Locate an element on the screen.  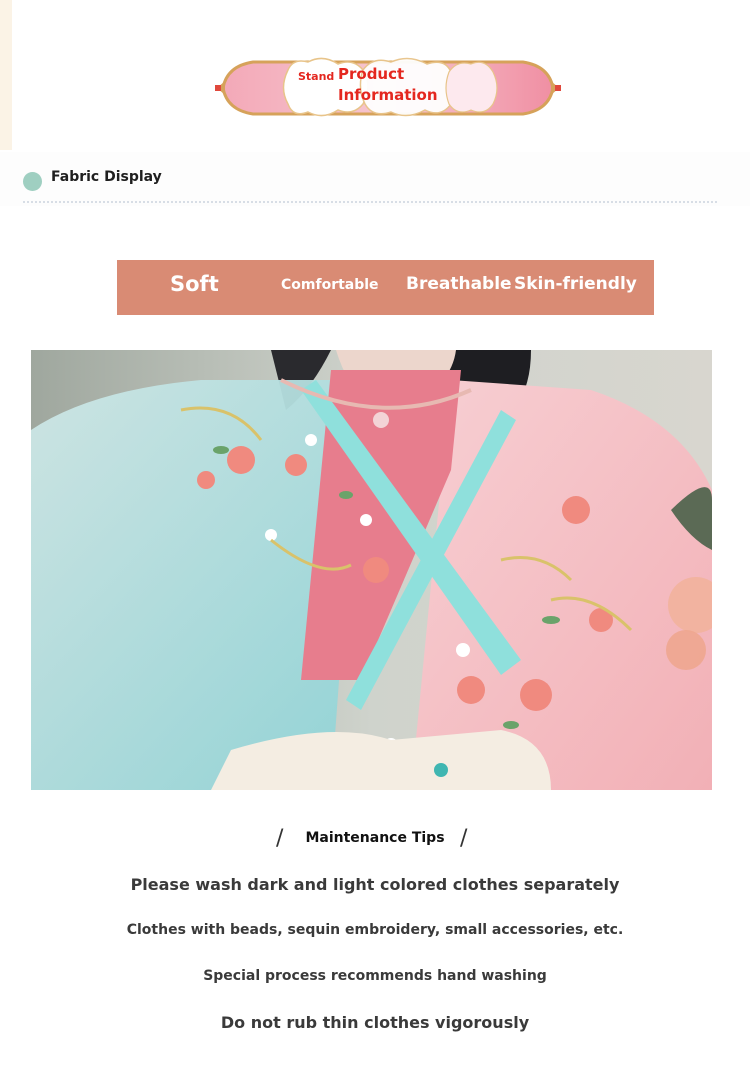
product-information-banner: Stand Product Information is located at coordinates (388, 88).